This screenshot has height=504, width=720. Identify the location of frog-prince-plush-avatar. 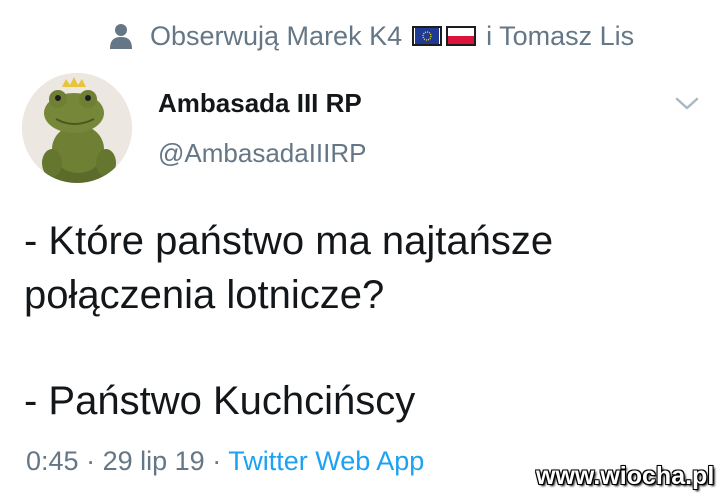
(77, 128).